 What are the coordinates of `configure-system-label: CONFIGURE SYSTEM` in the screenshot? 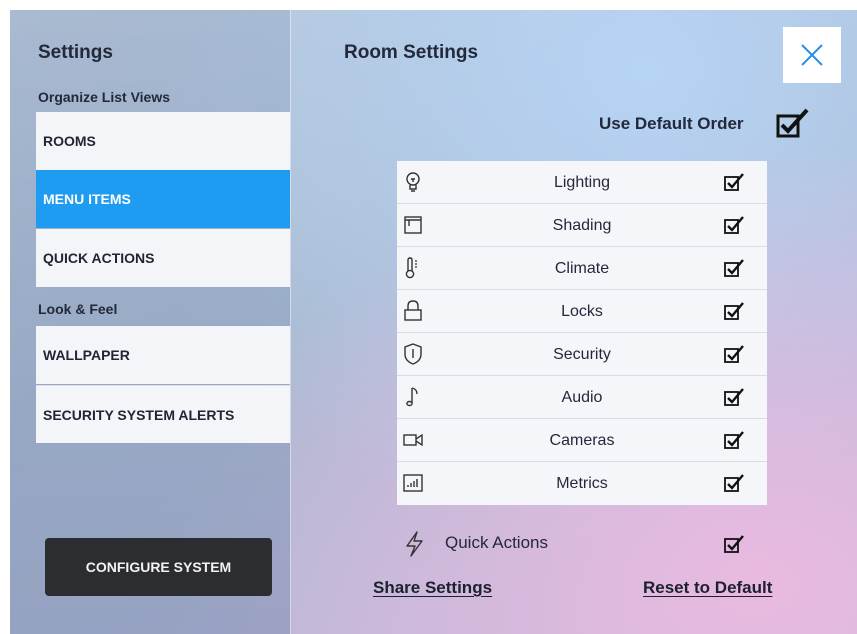 It's located at (158, 567).